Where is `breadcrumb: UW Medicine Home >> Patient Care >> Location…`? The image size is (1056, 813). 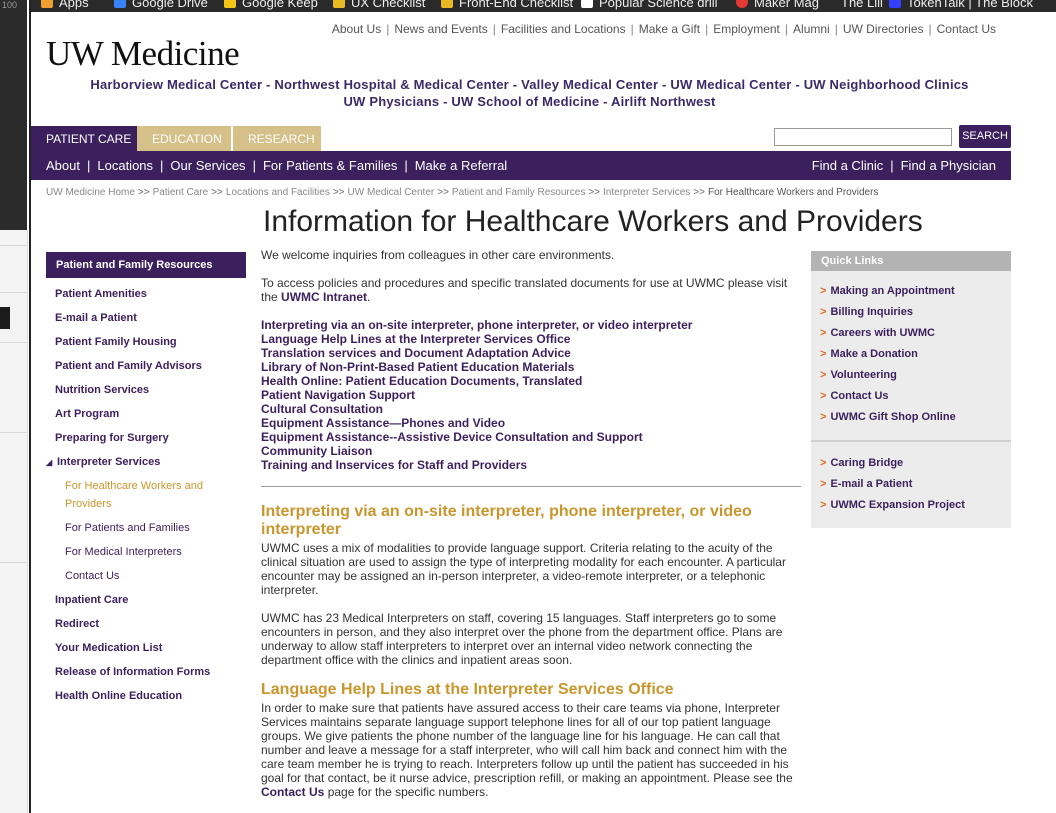 breadcrumb: UW Medicine Home >> Patient Care >> Location… is located at coordinates (462, 192).